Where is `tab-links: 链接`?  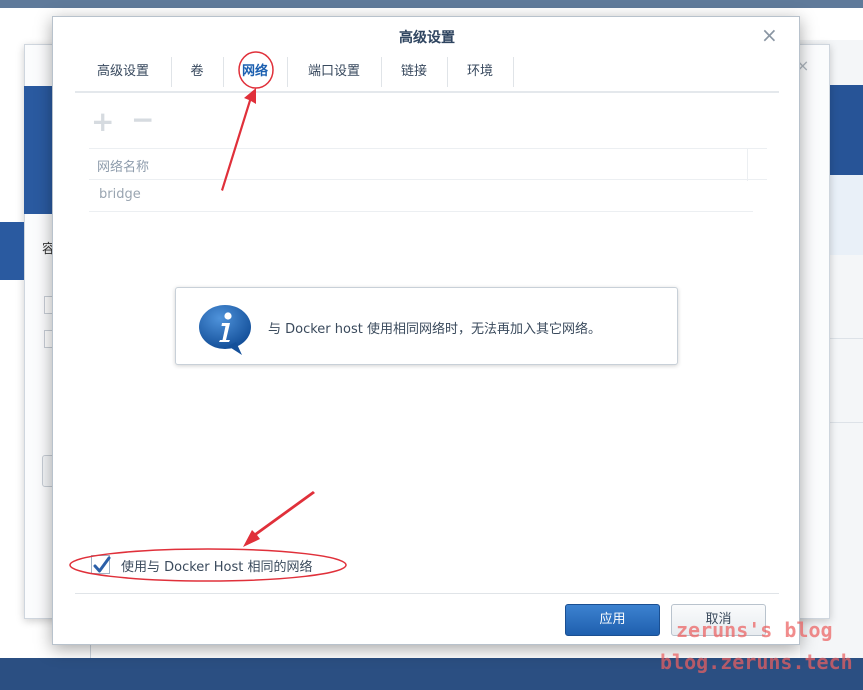 tab-links: 链接 is located at coordinates (414, 72).